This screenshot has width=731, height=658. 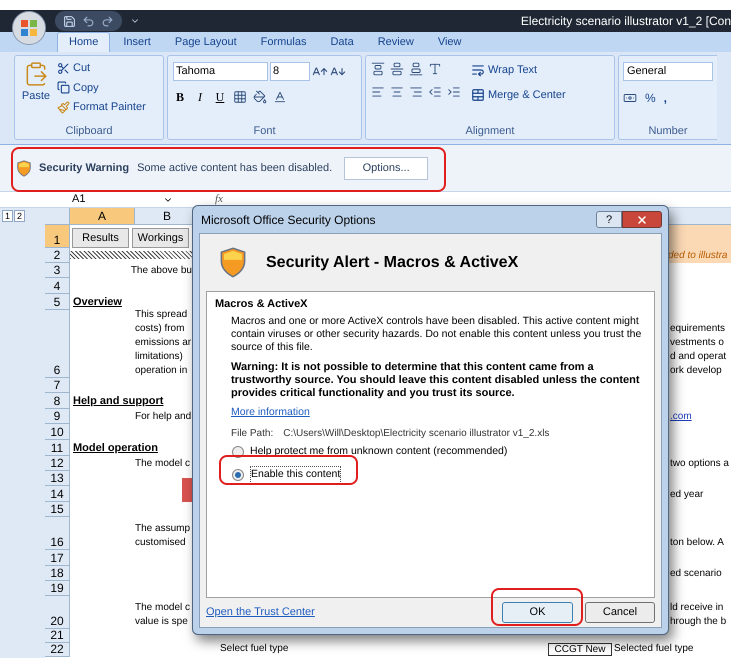 I want to click on row-header: 7, so click(x=57, y=385).